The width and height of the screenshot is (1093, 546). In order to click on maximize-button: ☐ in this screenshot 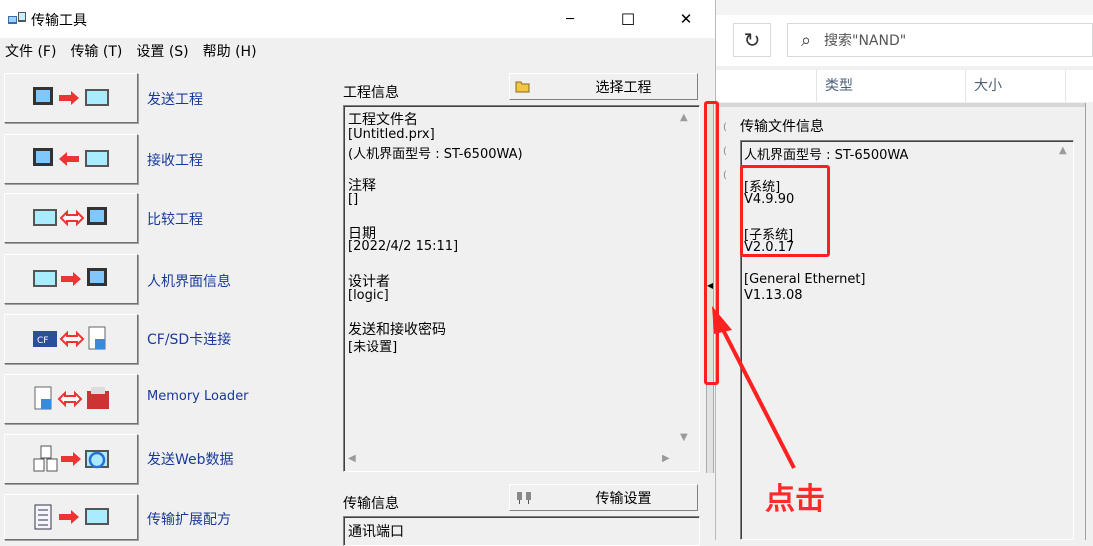, I will do `click(628, 19)`.